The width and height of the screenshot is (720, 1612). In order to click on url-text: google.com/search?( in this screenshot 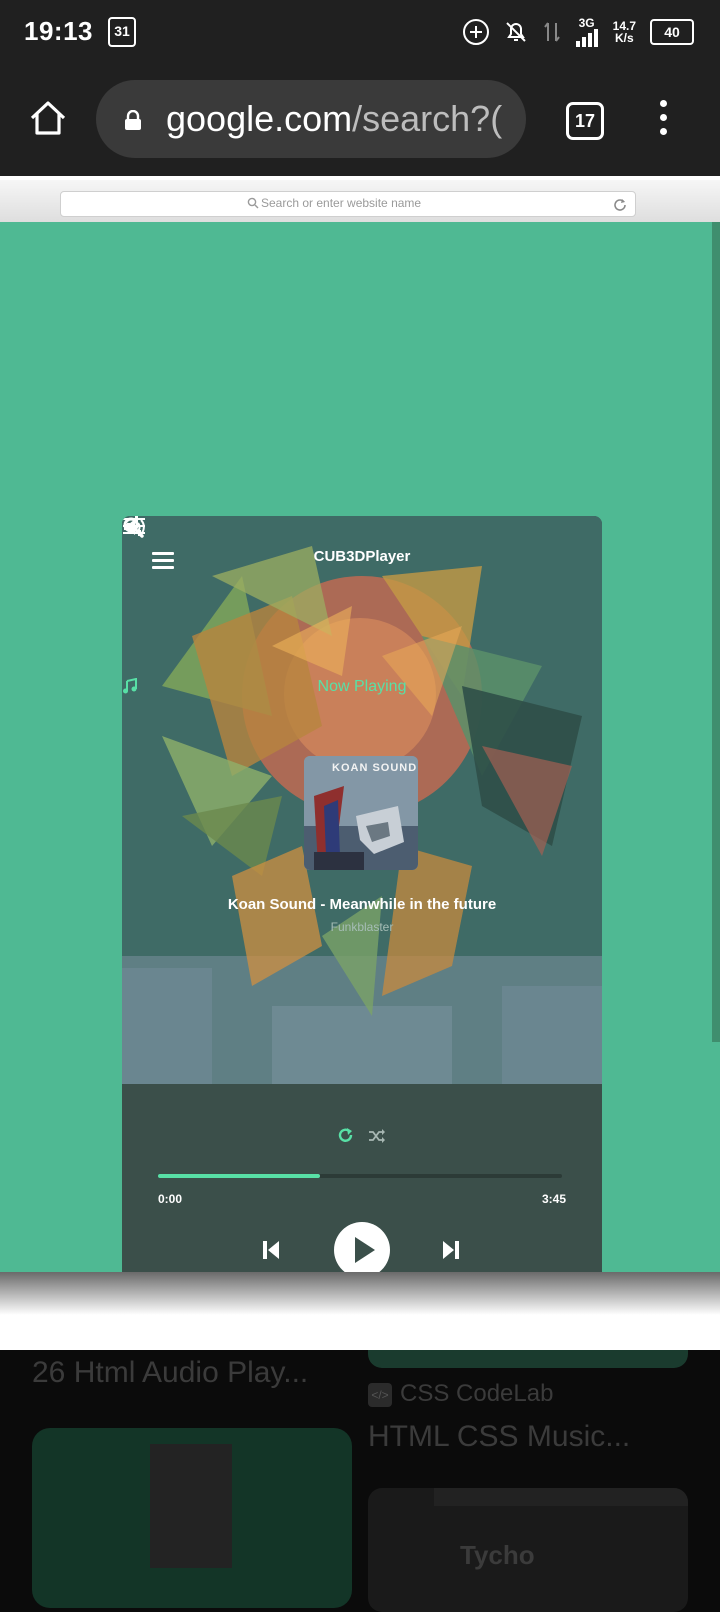, I will do `click(334, 119)`.